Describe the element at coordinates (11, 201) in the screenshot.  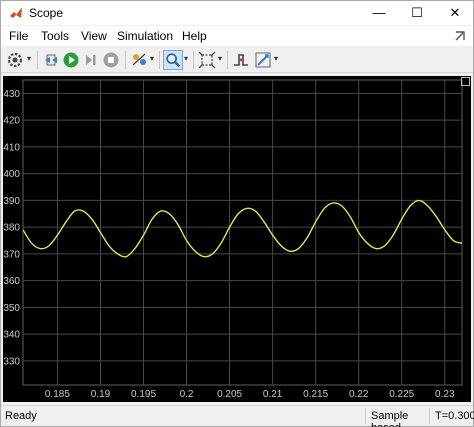
I see `y-tick-label: 390` at that location.